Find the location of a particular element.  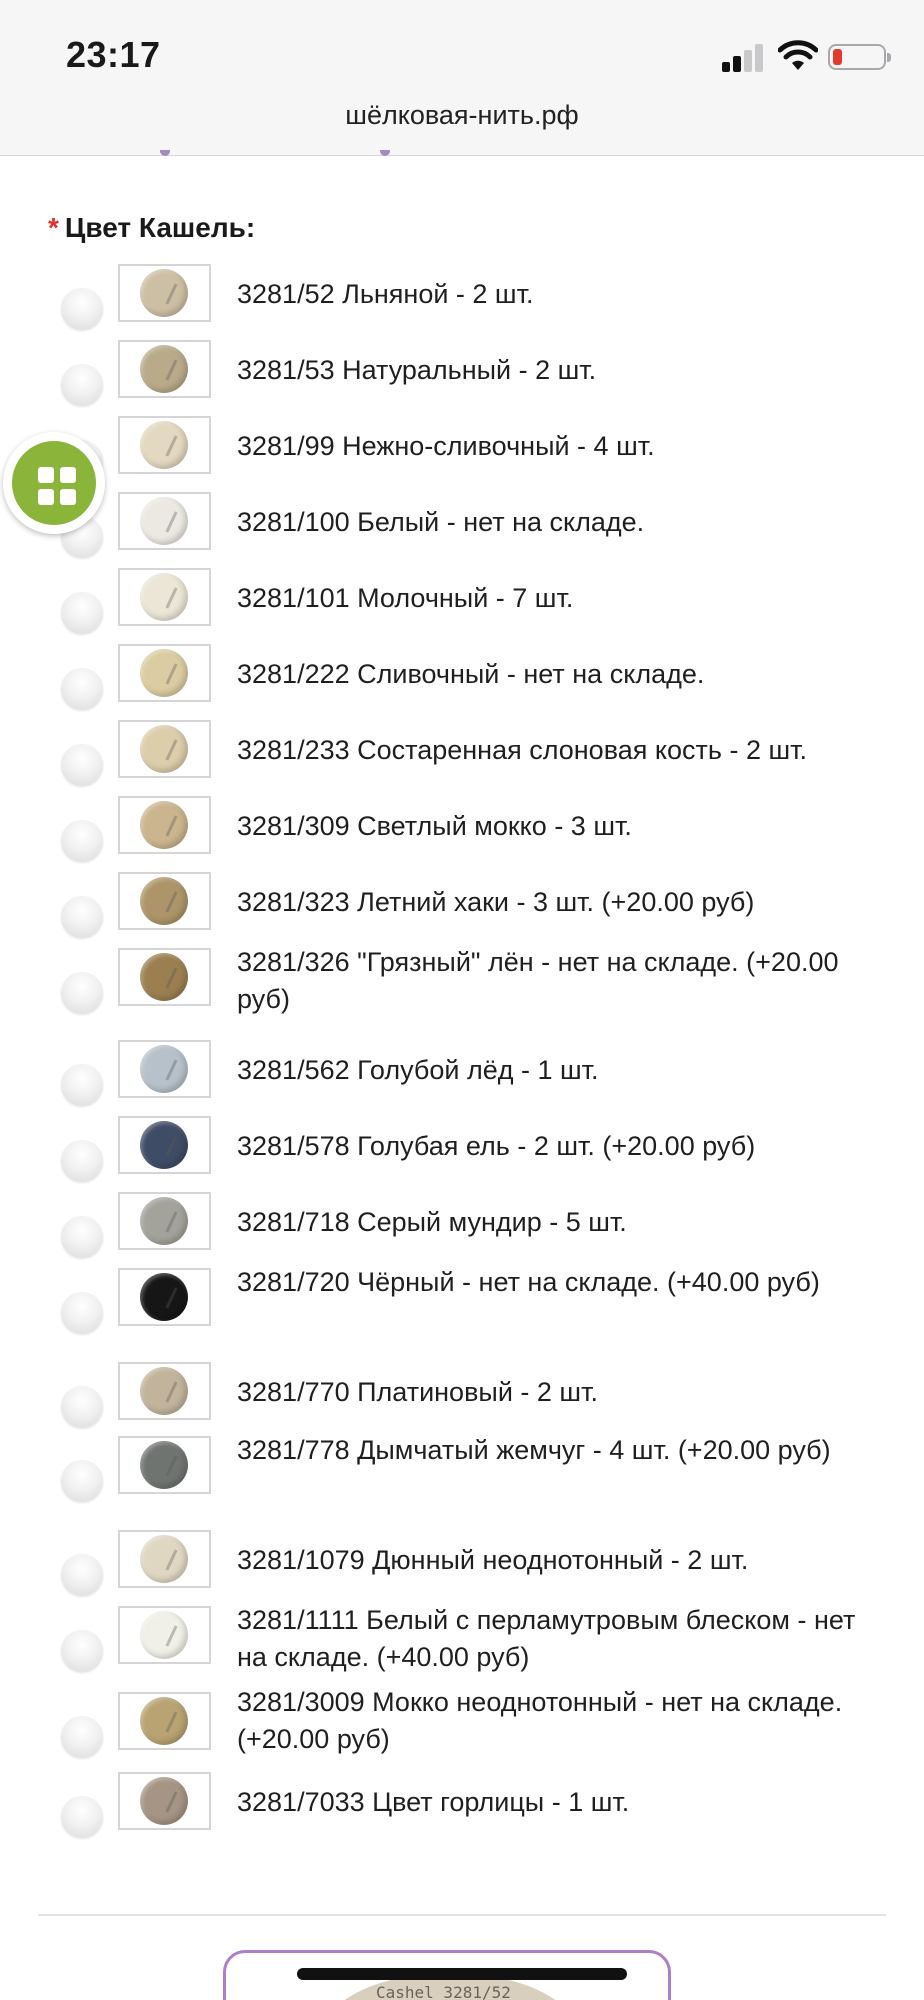

color-option-label: 3281/100 Белый - нет на складе. is located at coordinates (441, 522).